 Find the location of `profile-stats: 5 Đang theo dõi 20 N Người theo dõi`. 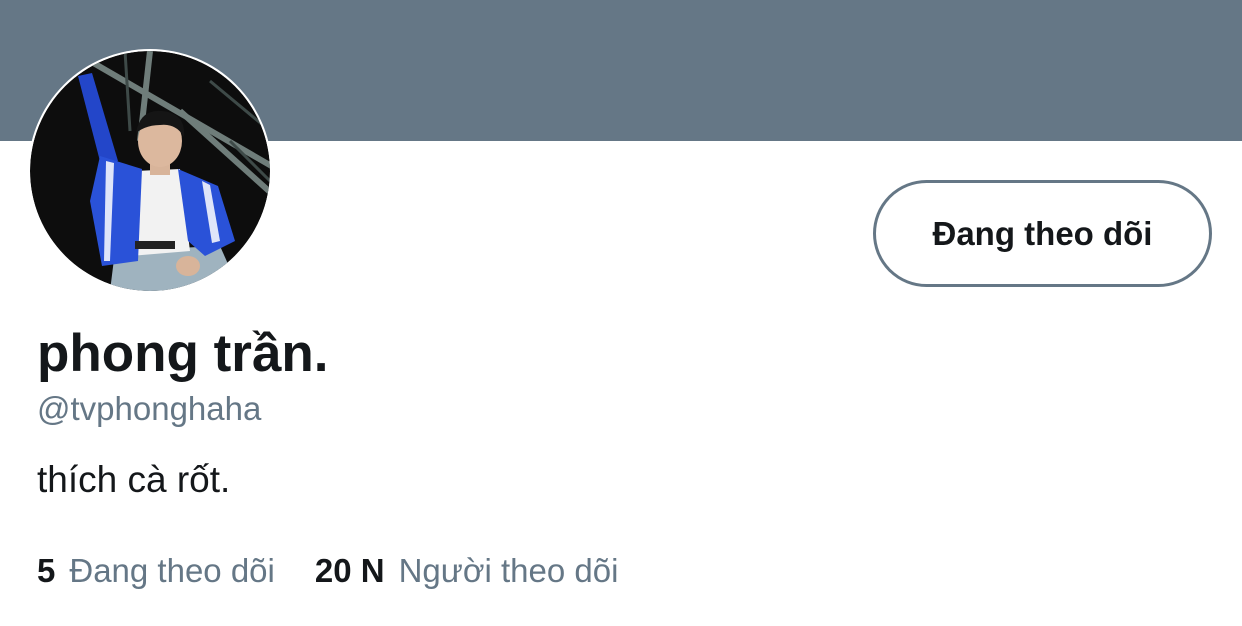

profile-stats: 5 Đang theo dõi 20 N Người theo dõi is located at coordinates (327, 571).